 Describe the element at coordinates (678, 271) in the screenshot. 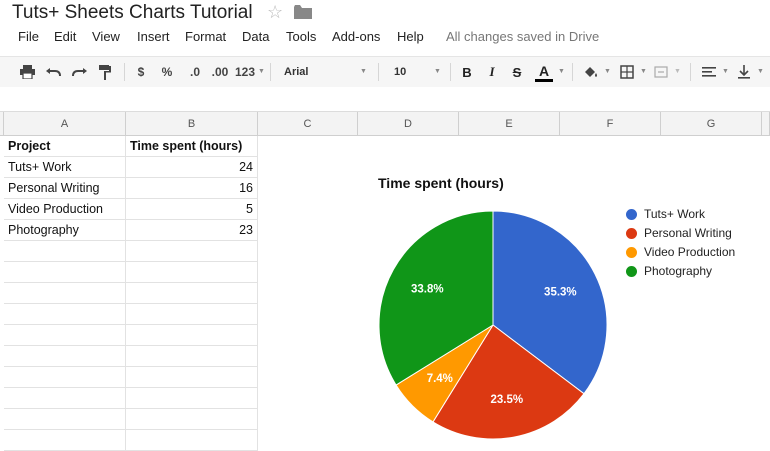

I see `legend-label: Photography` at that location.